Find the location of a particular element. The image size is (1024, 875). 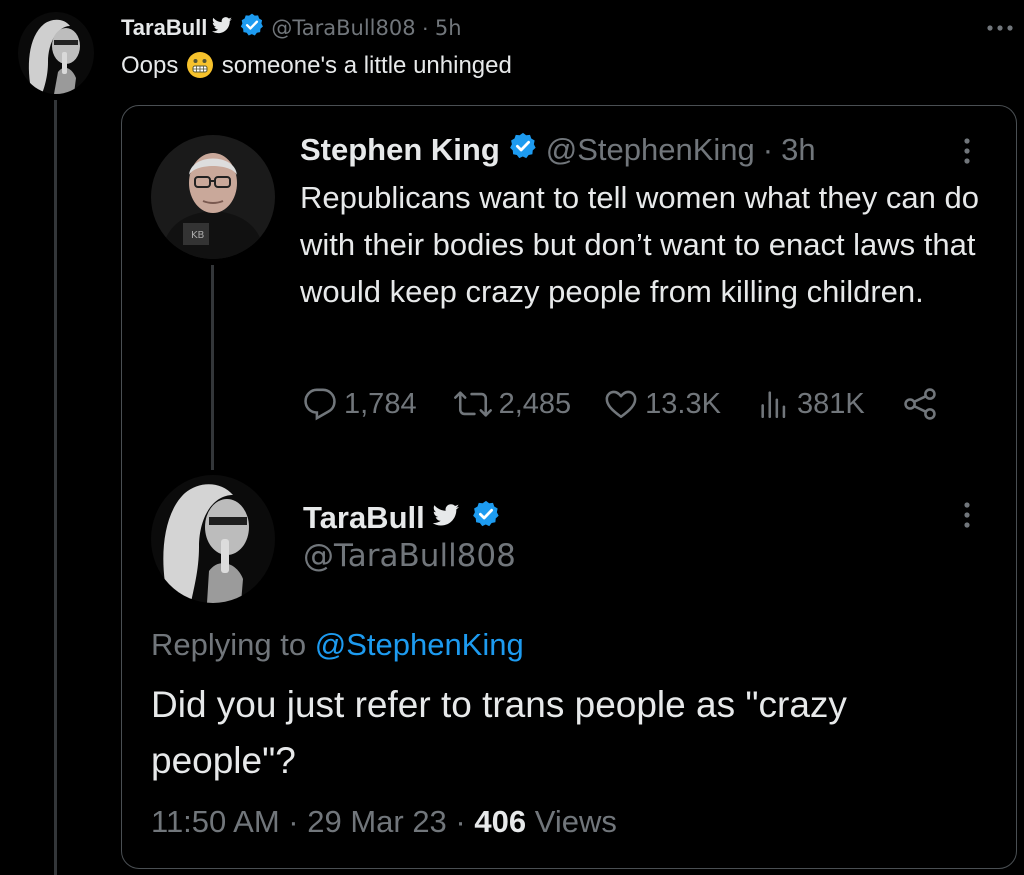

quoted-author-name: Stephen King is located at coordinates (400, 150).